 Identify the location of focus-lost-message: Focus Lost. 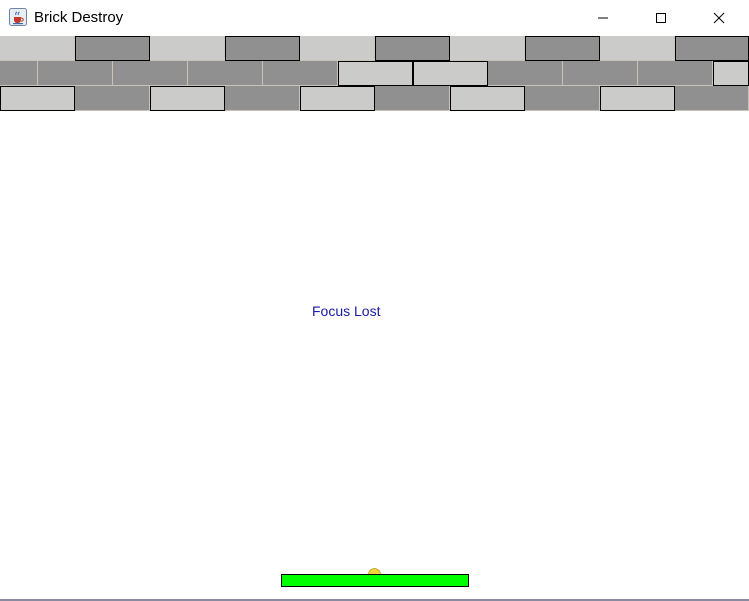
(346, 311).